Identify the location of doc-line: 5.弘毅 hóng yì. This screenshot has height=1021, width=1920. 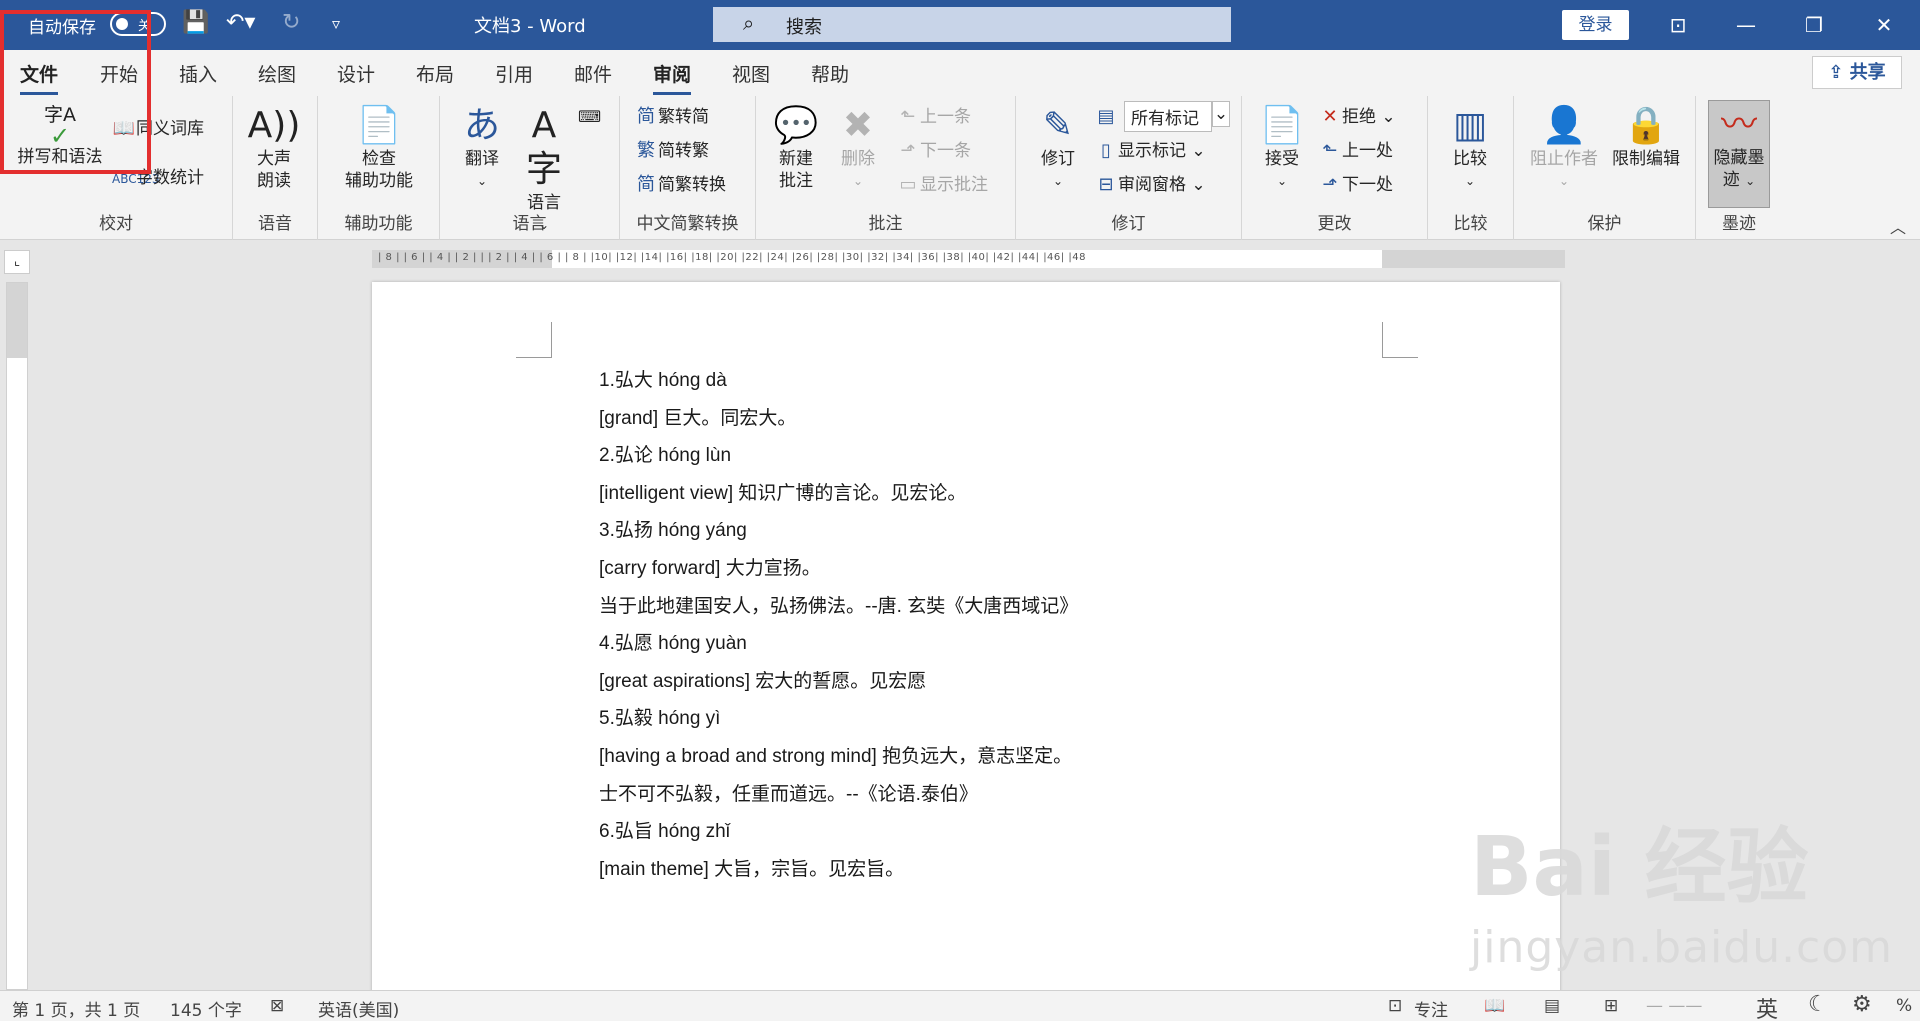
(838, 719).